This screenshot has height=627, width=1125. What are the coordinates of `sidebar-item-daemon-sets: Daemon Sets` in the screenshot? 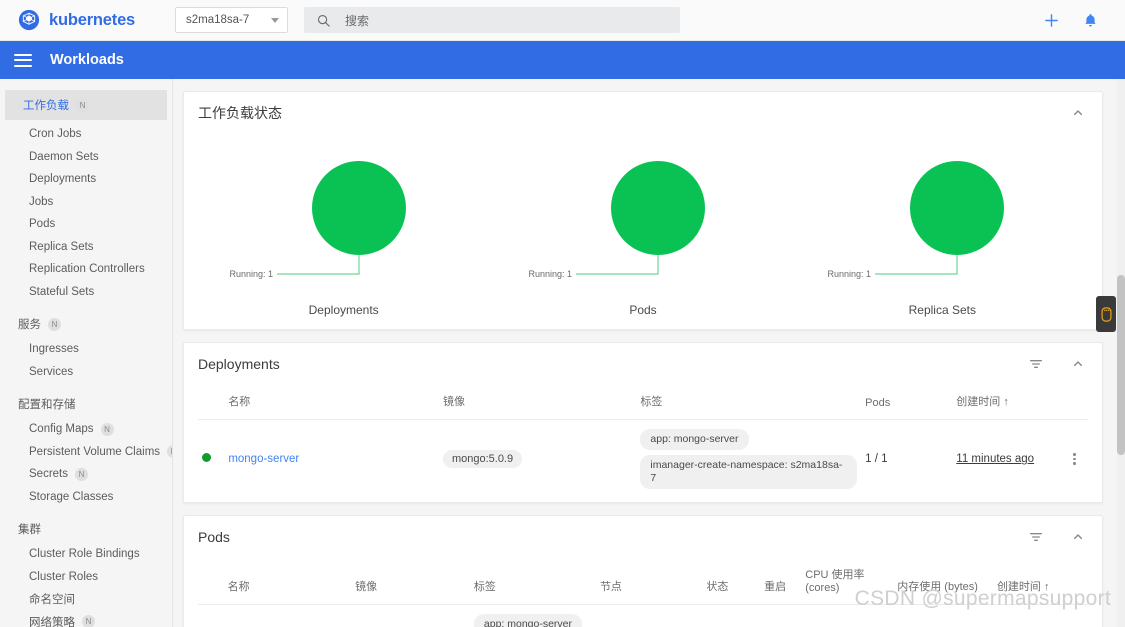 It's located at (86, 157).